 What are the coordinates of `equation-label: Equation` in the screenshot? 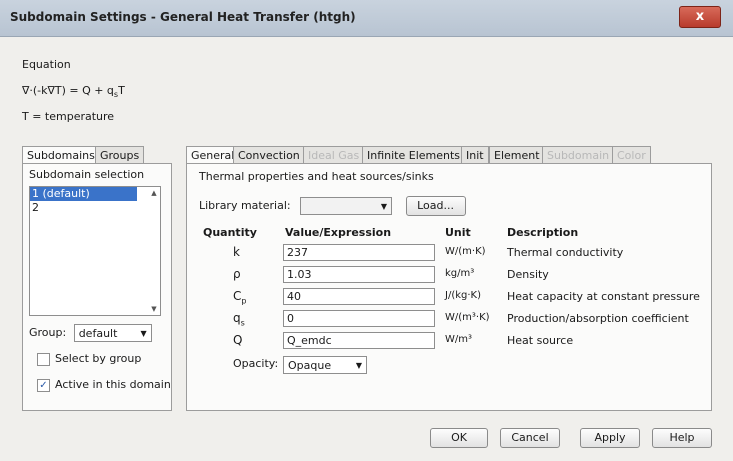 It's located at (46, 64).